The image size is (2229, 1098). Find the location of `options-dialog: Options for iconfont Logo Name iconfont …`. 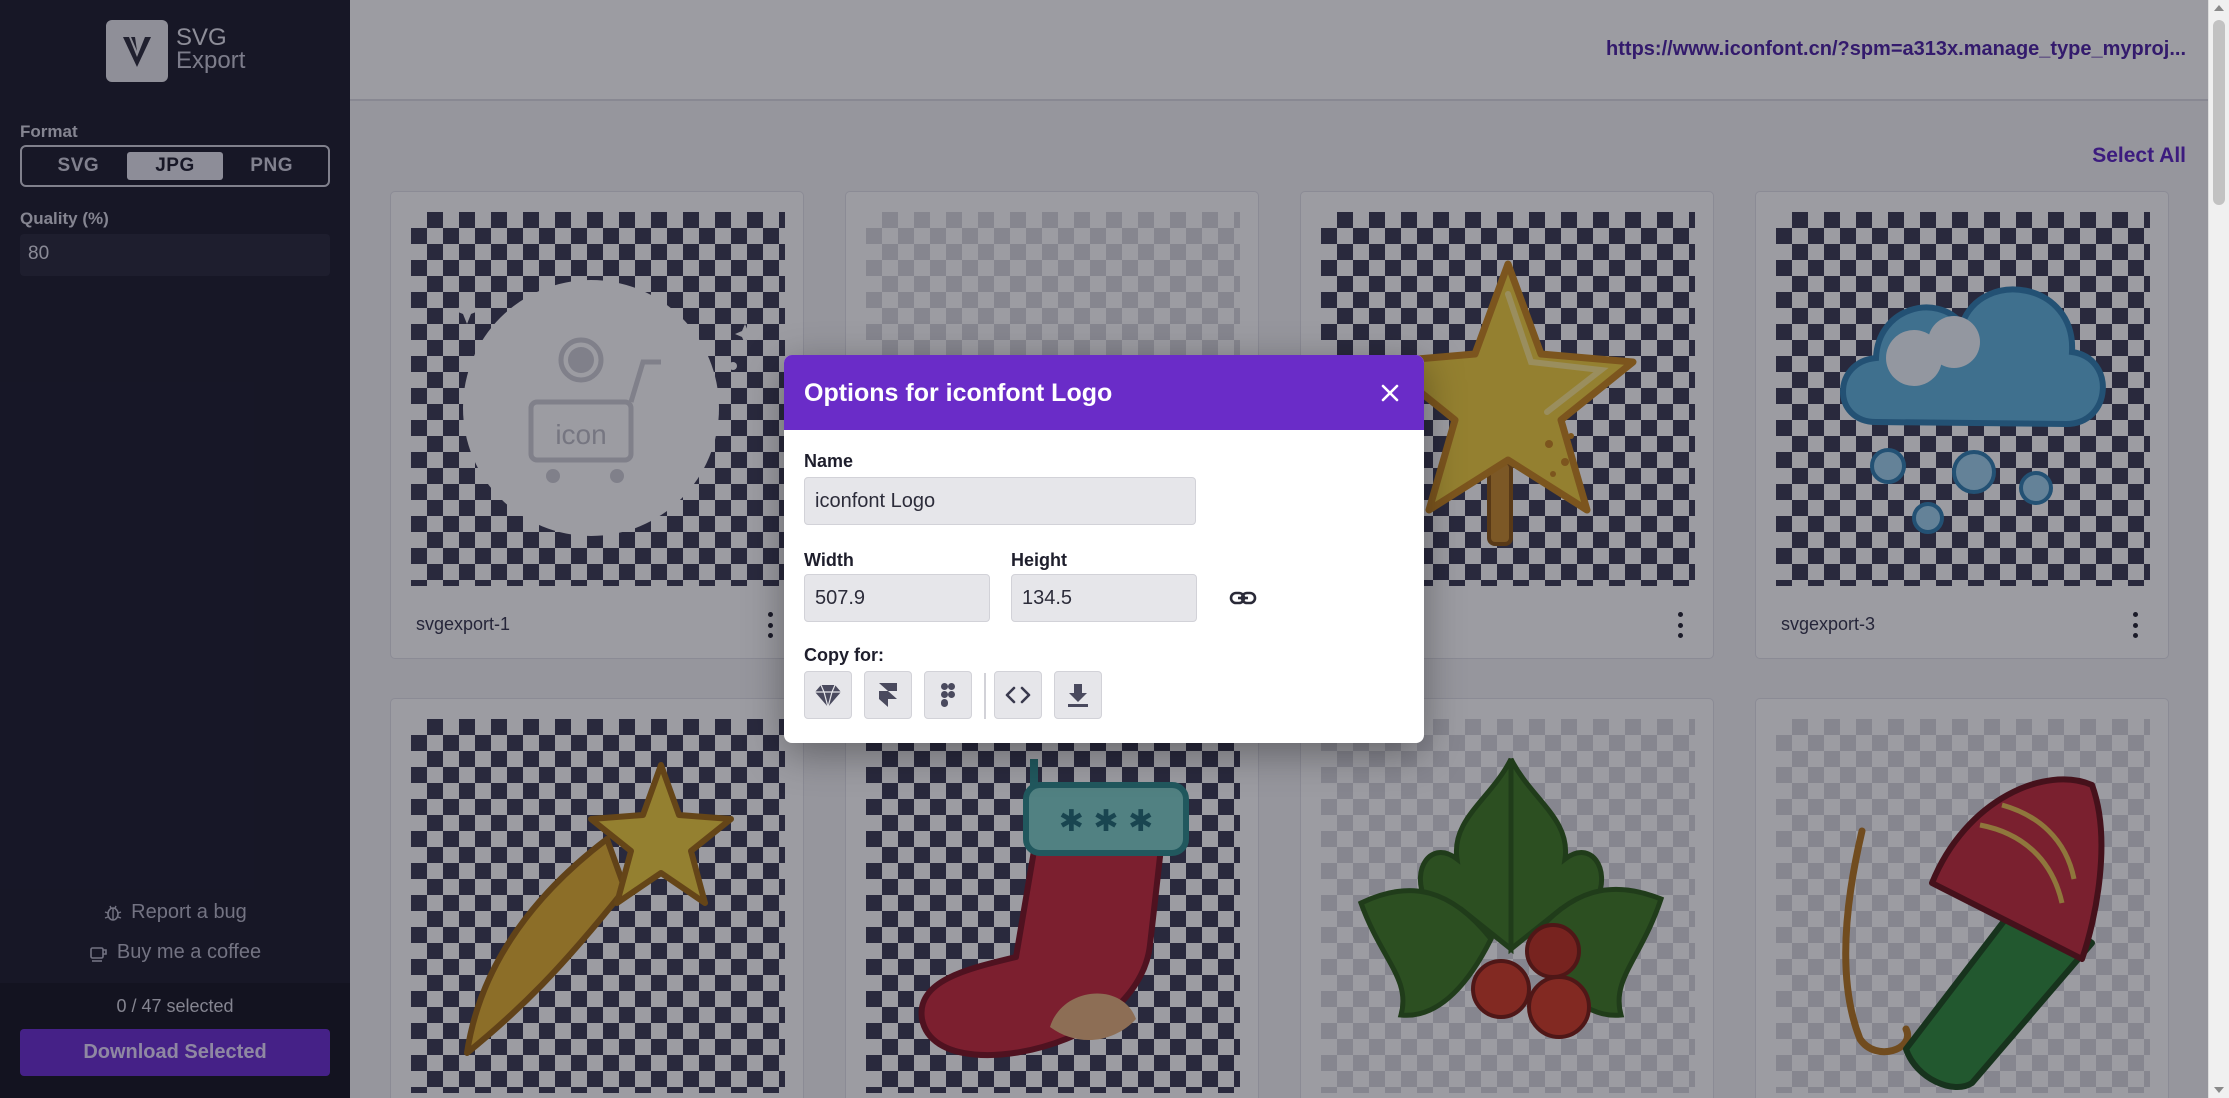

options-dialog: Options for iconfont Logo Name iconfont … is located at coordinates (1104, 549).